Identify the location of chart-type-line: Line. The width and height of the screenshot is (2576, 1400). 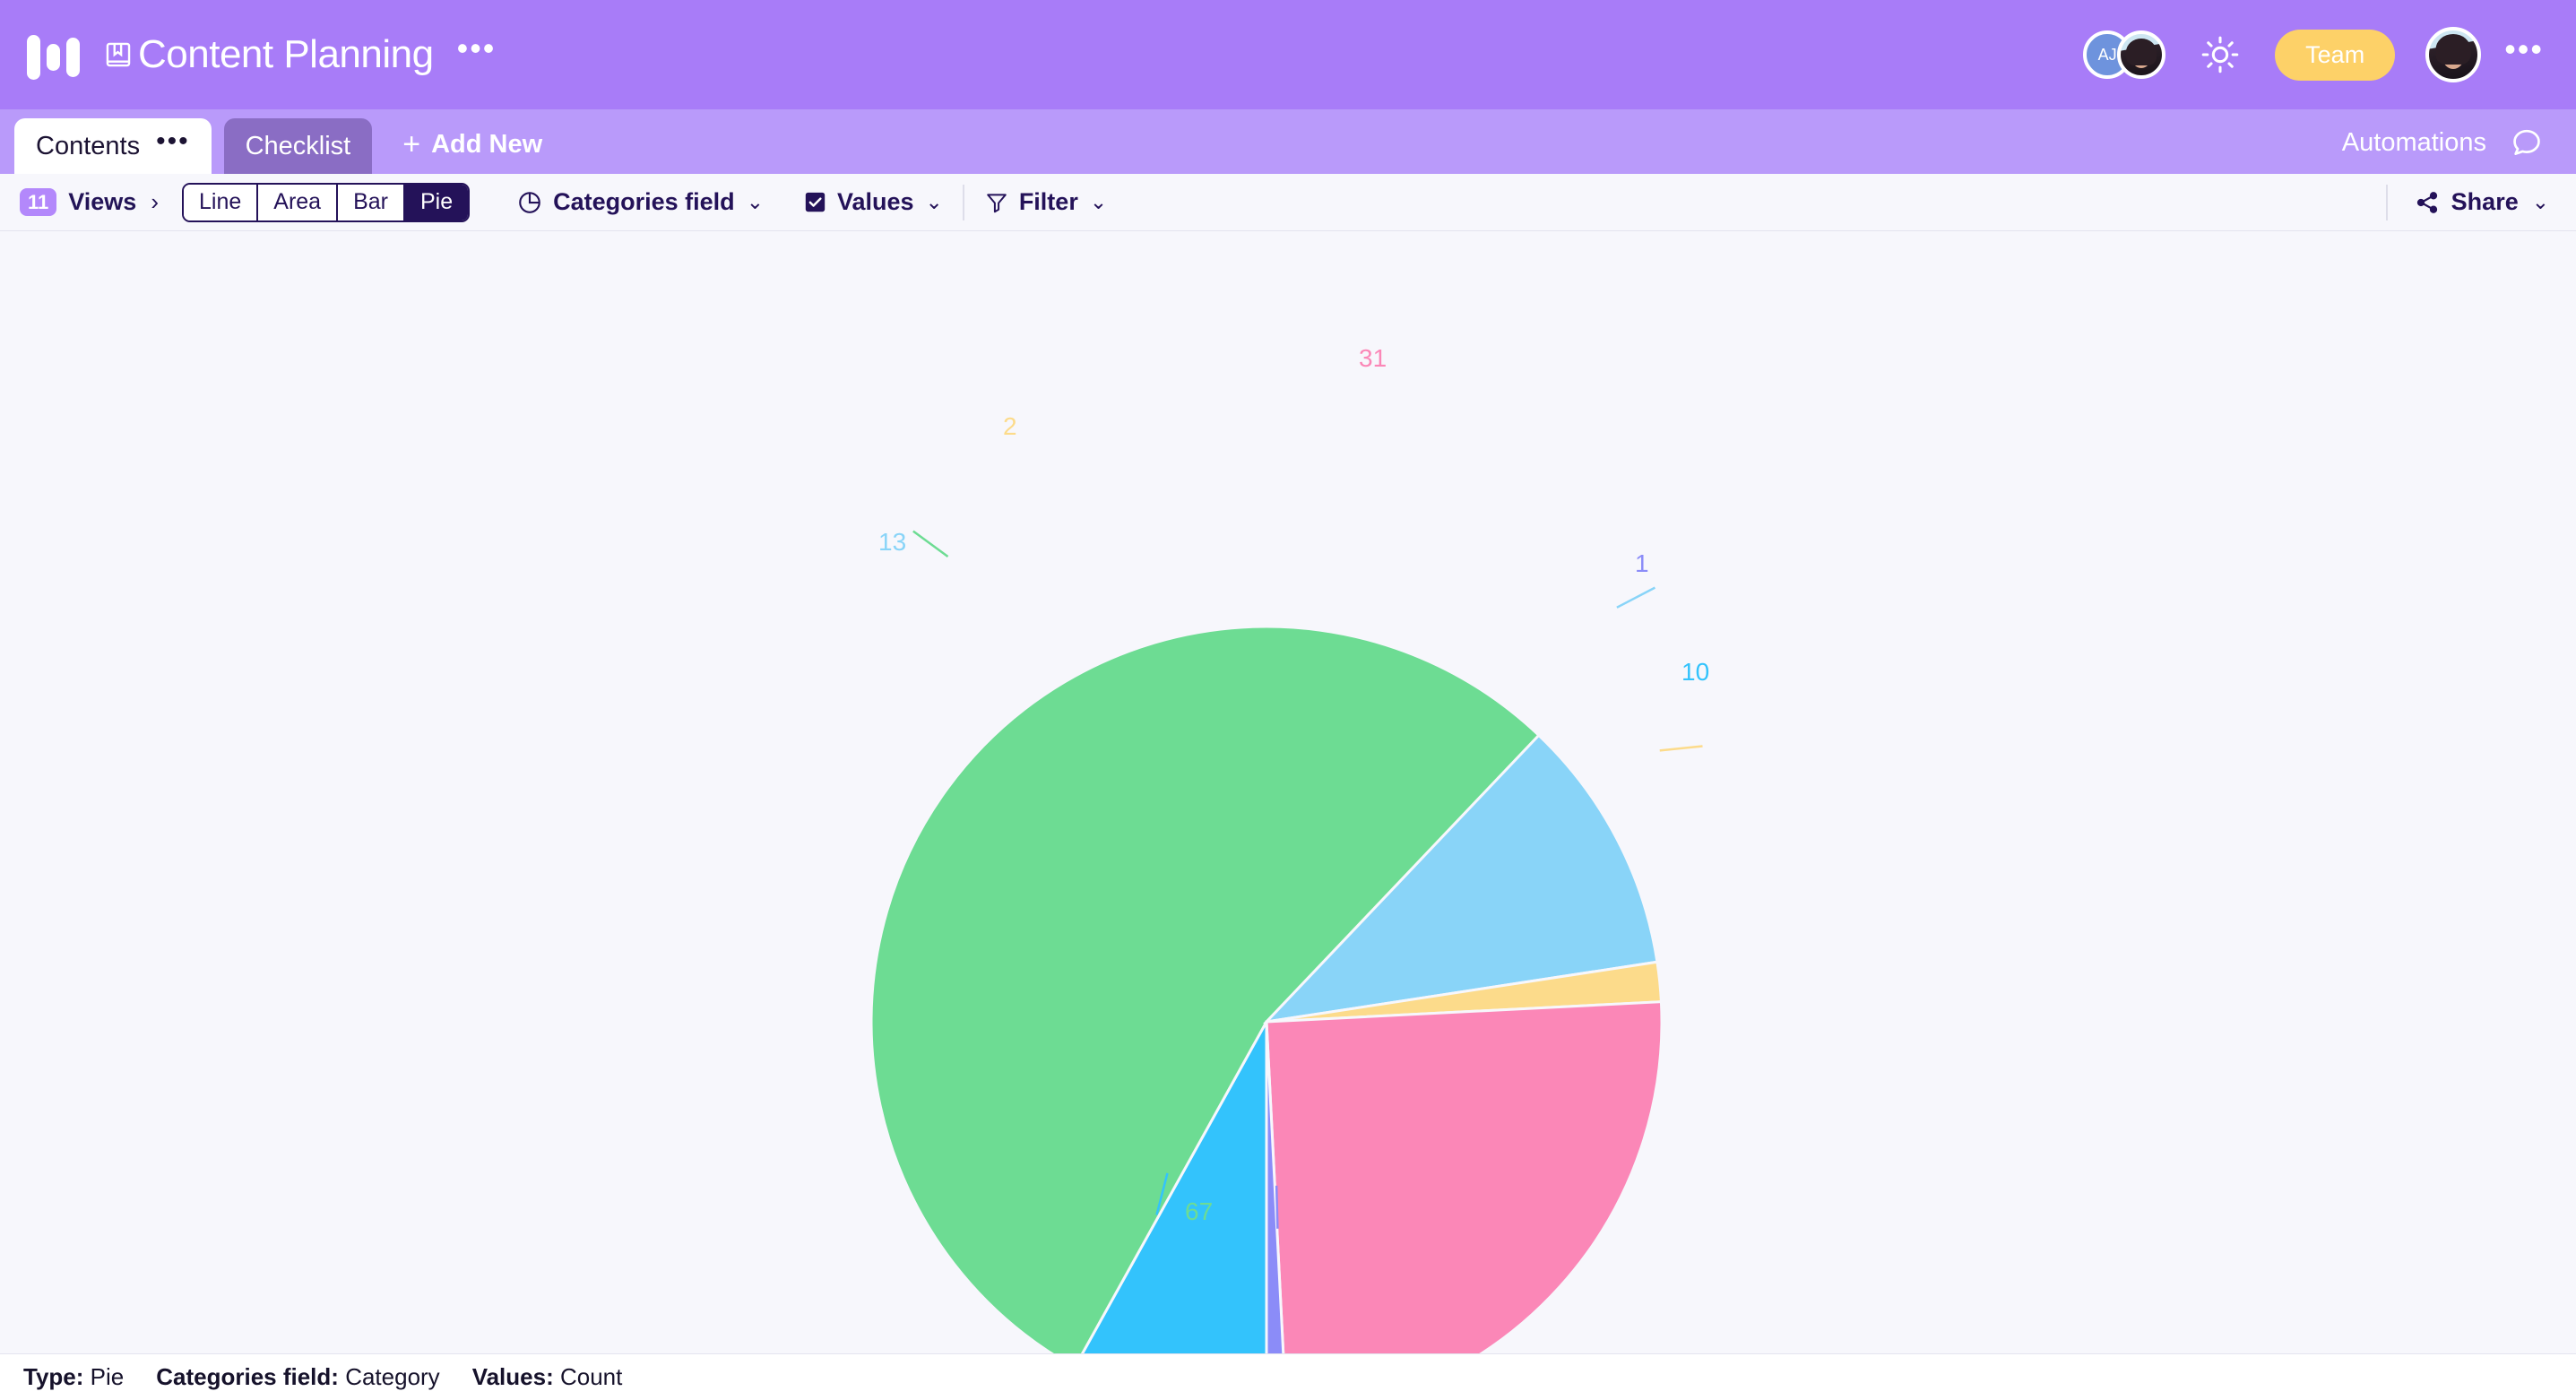
(221, 202).